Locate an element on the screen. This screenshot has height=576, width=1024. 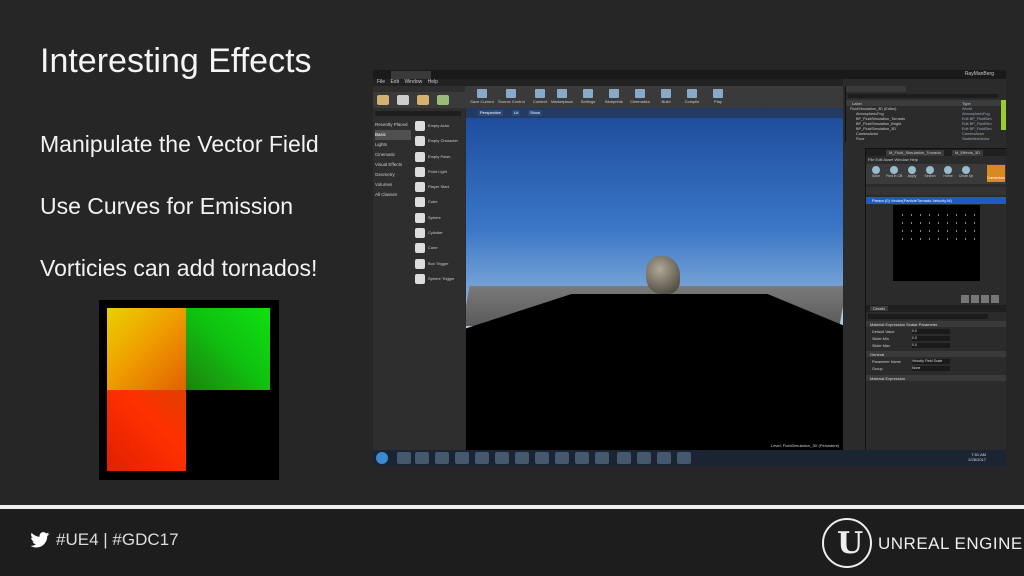
section-general: General is located at coordinates (936, 354).